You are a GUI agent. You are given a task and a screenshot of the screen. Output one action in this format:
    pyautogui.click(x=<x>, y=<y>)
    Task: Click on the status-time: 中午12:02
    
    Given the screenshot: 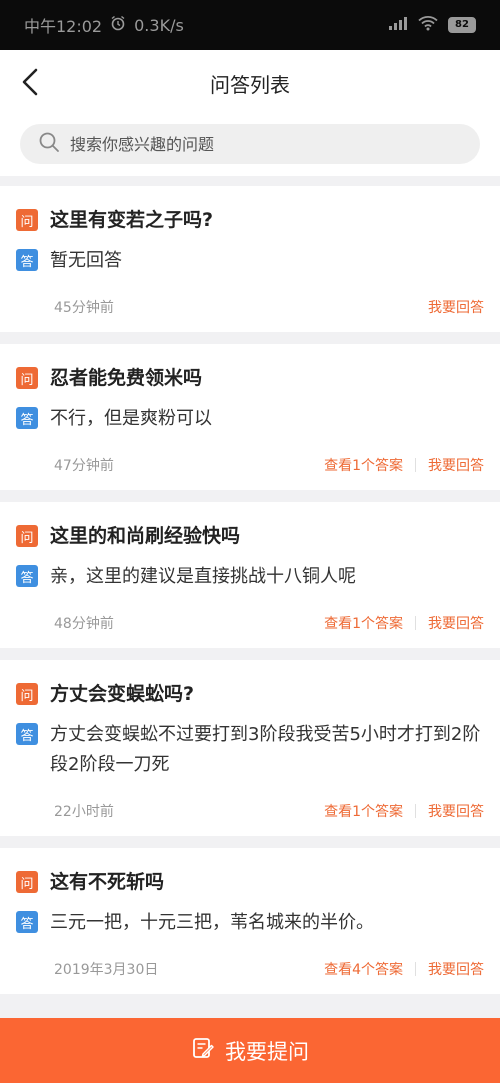 What is the action you would take?
    pyautogui.click(x=63, y=26)
    